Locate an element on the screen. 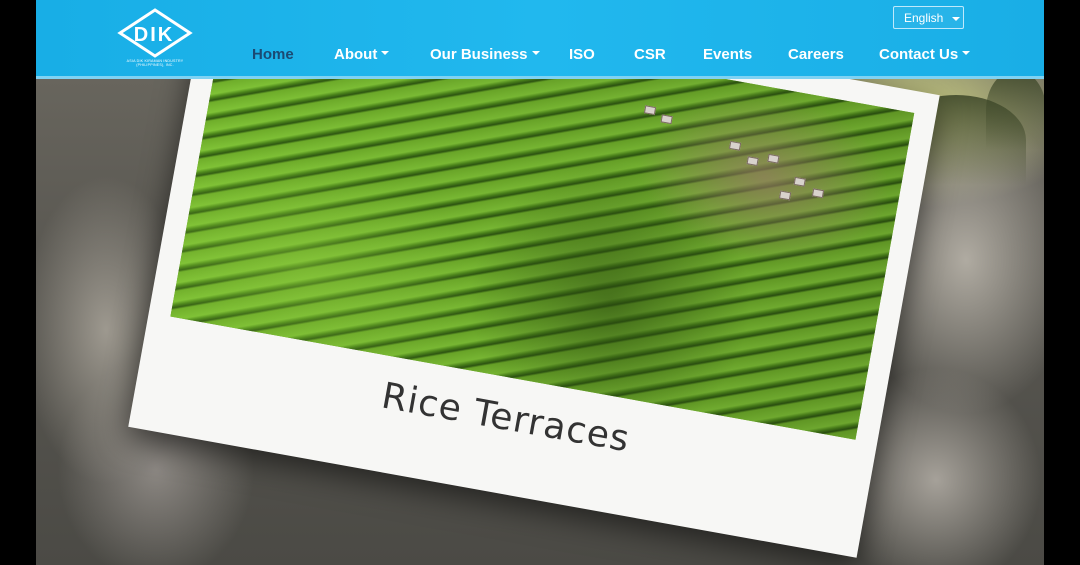 The image size is (1080, 565). logo-text: DIK is located at coordinates (154, 35).